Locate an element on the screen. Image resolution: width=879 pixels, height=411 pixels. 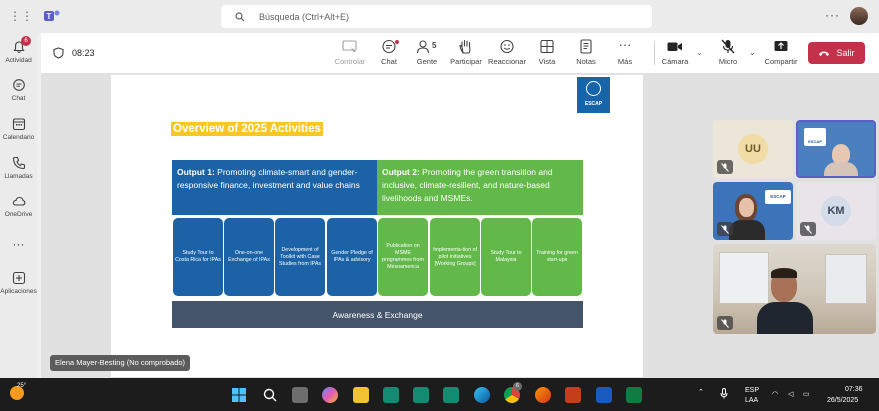
control-button: Controlar is located at coordinates (350, 52).